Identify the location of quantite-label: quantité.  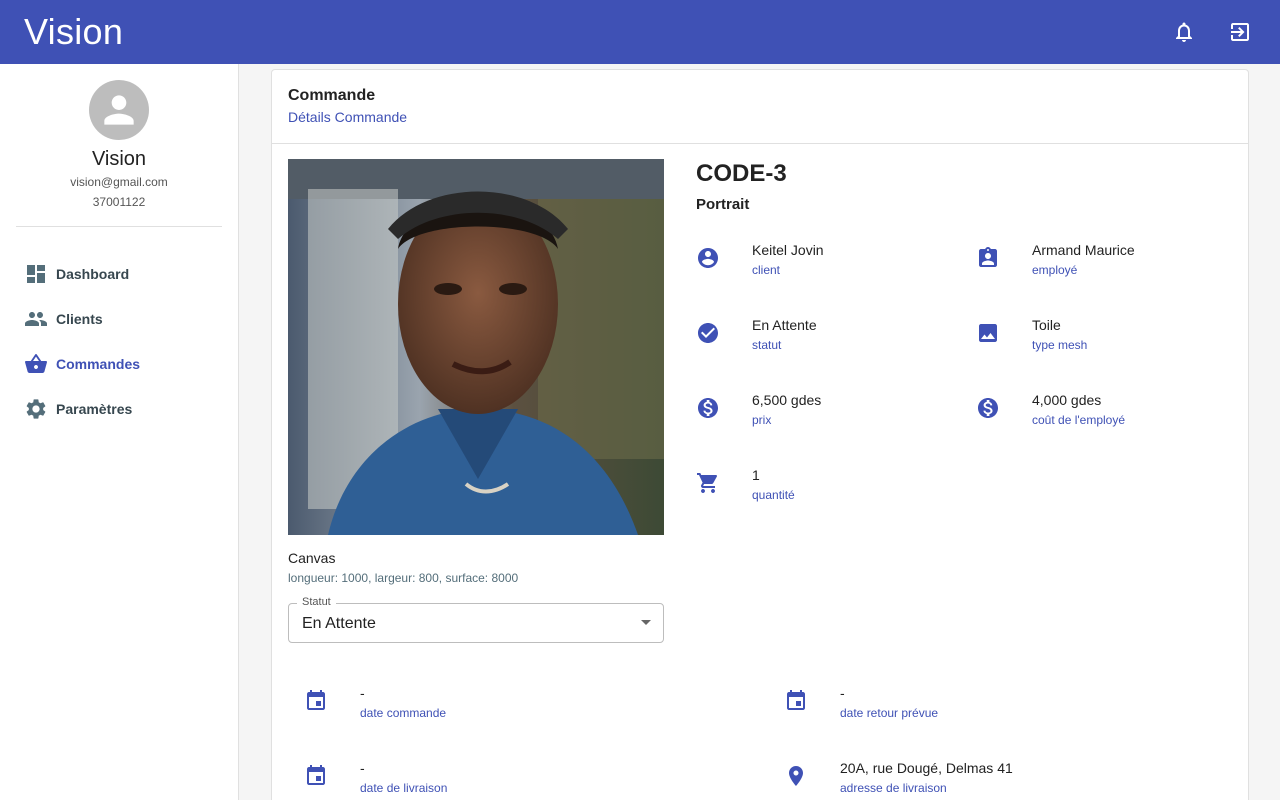
(773, 495).